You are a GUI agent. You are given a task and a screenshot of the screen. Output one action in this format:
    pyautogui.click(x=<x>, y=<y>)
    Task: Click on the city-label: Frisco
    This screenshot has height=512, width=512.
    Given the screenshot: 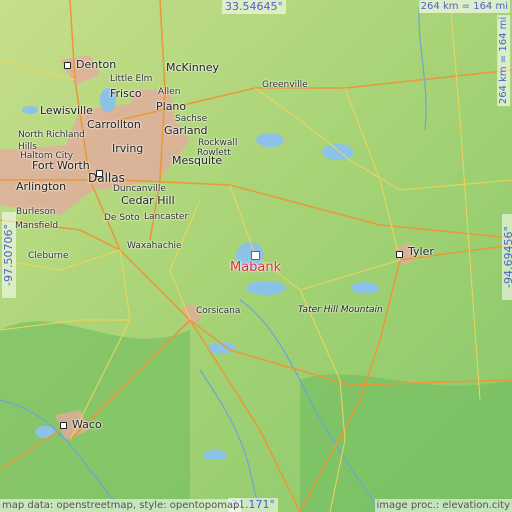 What is the action you would take?
    pyautogui.click(x=126, y=94)
    